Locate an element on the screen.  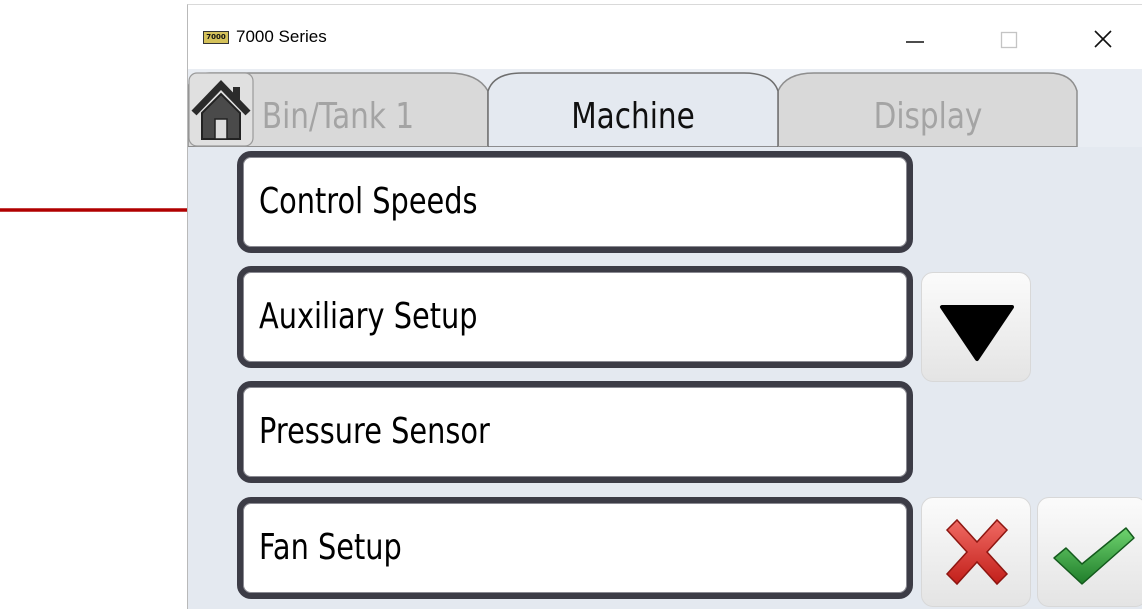
title-bar: 7000 7000 Series is located at coordinates (665, 37).